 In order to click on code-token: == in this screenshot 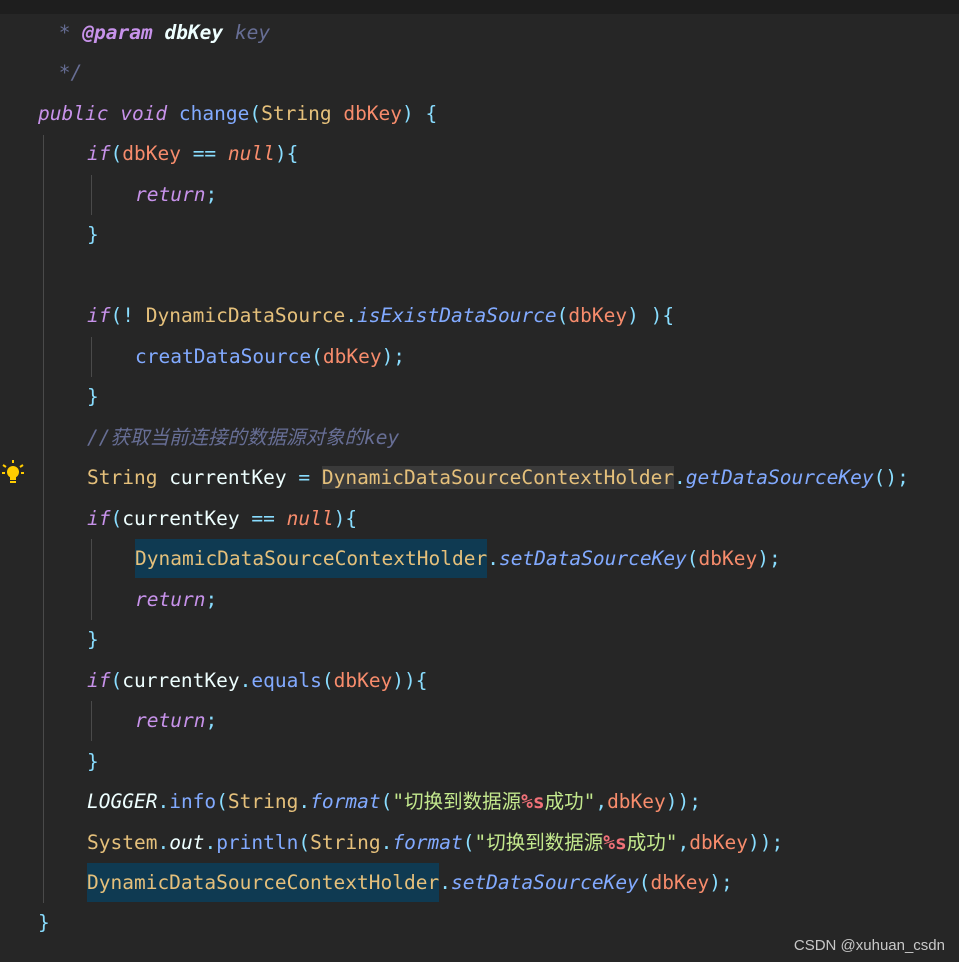, I will do `click(263, 518)`.